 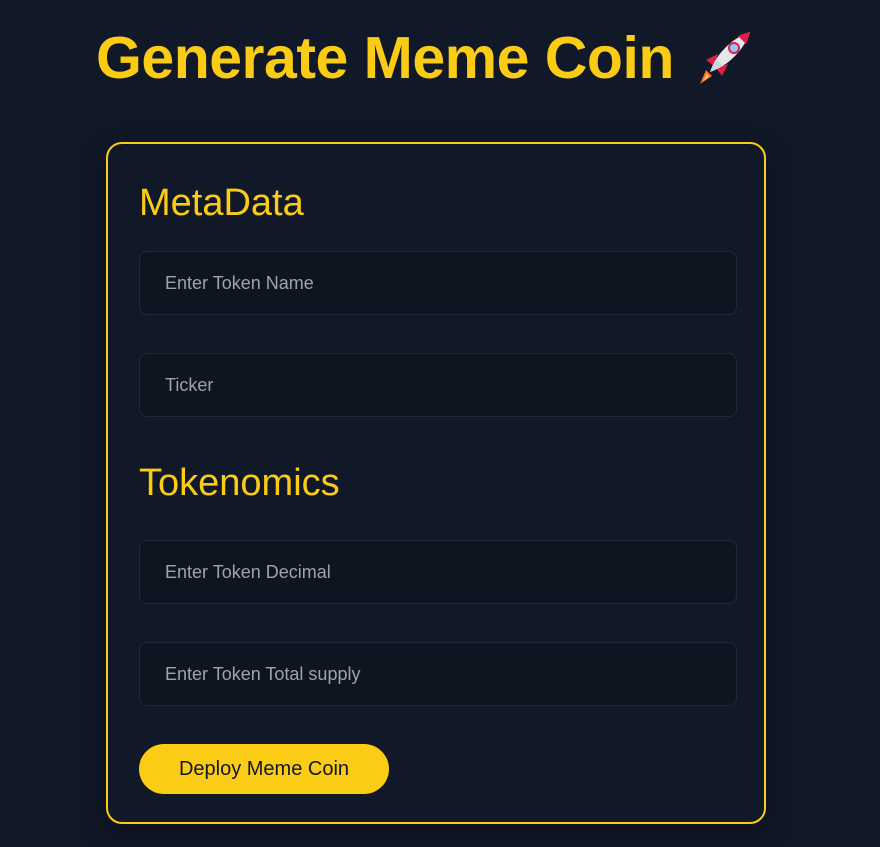 I want to click on total-supply-input, so click(x=438, y=674).